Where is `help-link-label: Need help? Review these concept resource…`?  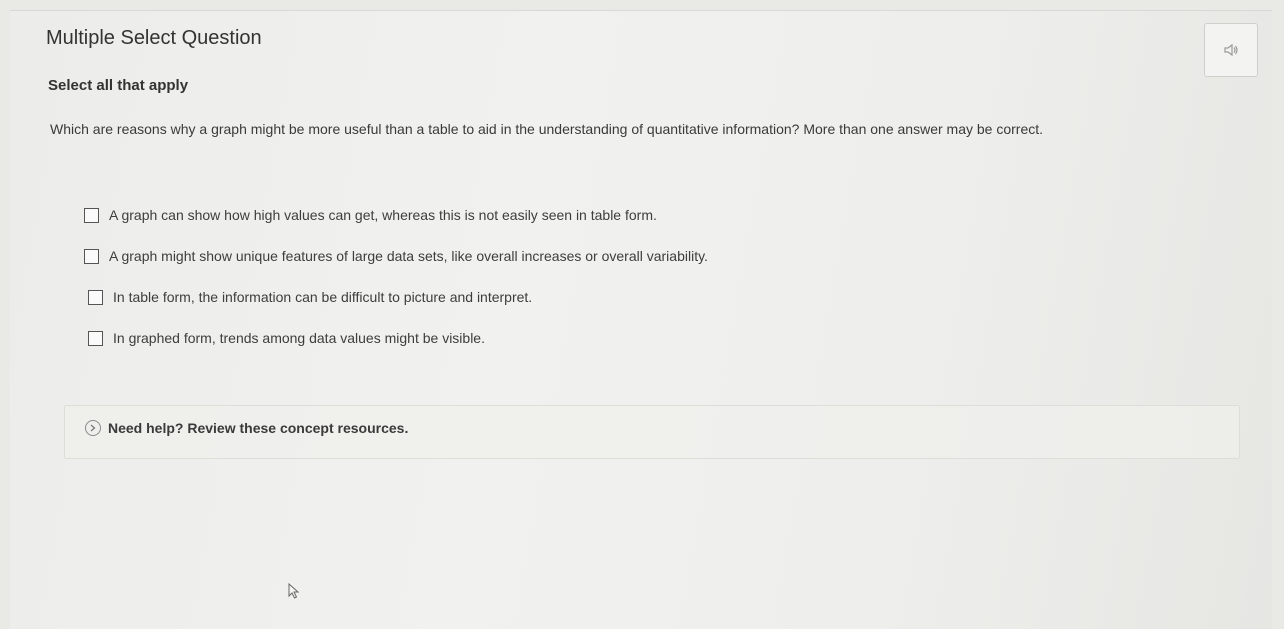 help-link-label: Need help? Review these concept resource… is located at coordinates (258, 428).